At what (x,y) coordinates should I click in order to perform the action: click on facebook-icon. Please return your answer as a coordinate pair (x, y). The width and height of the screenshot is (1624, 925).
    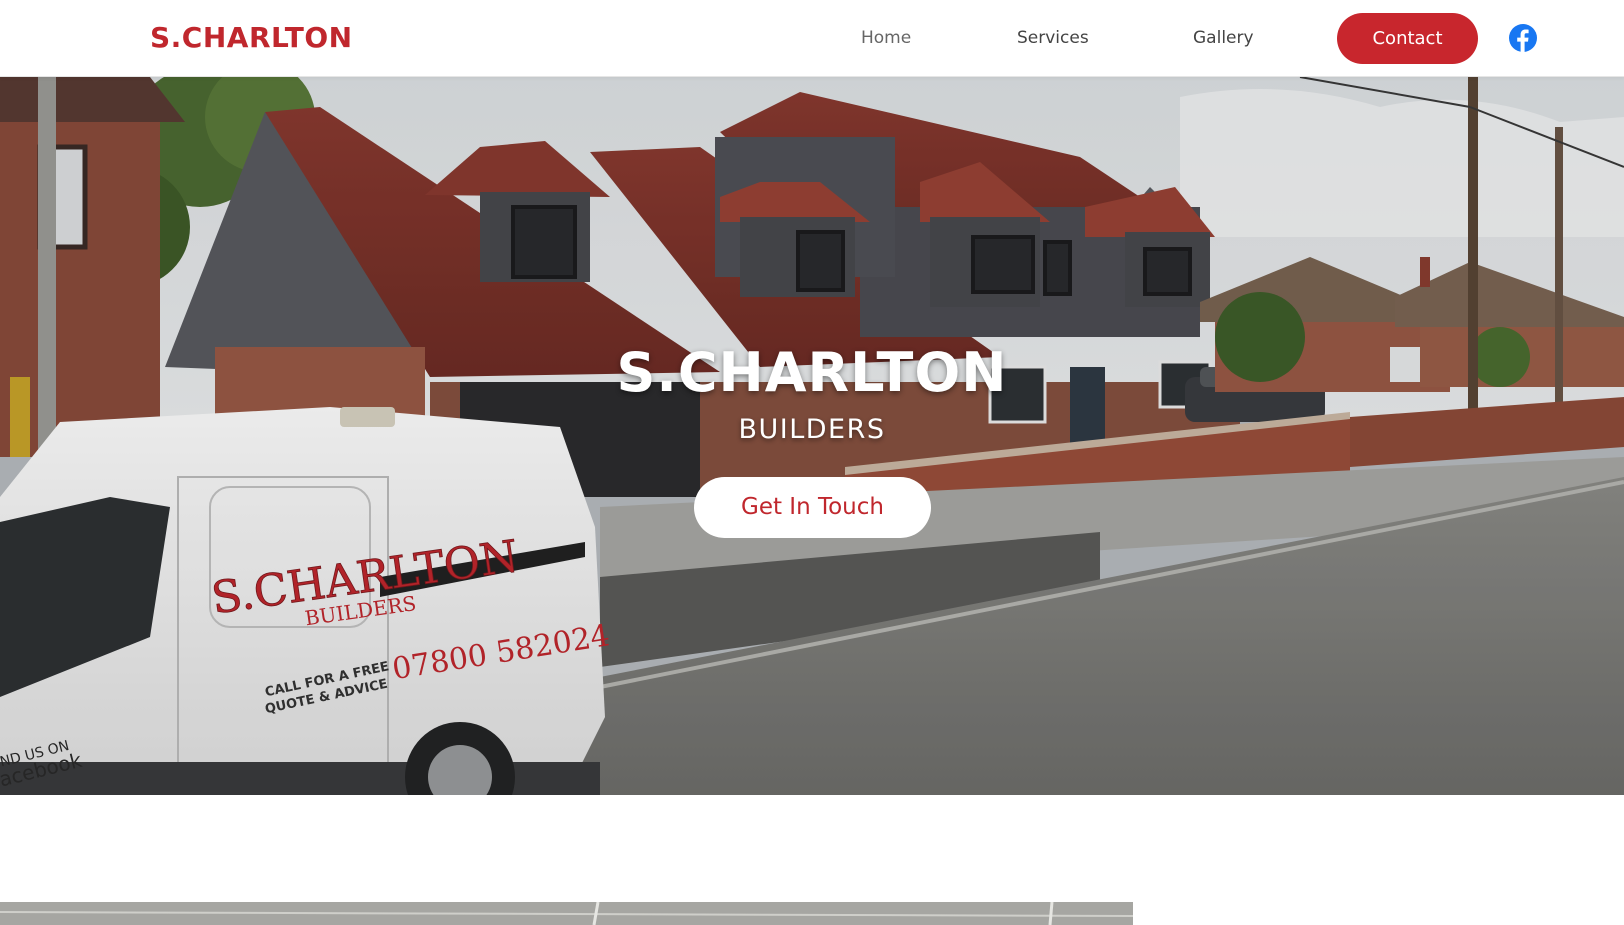
    Looking at the image, I should click on (1523, 38).